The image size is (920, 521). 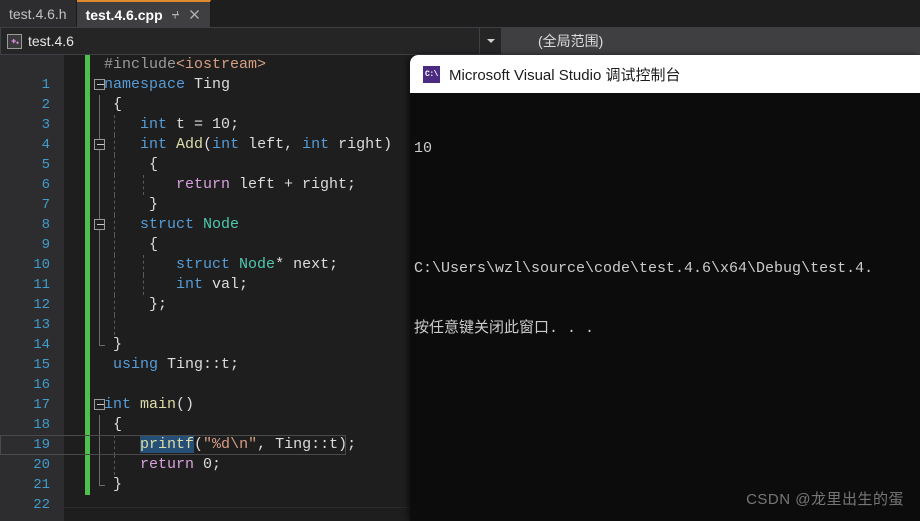 I want to click on code-line: 22 }, so click(x=93, y=494).